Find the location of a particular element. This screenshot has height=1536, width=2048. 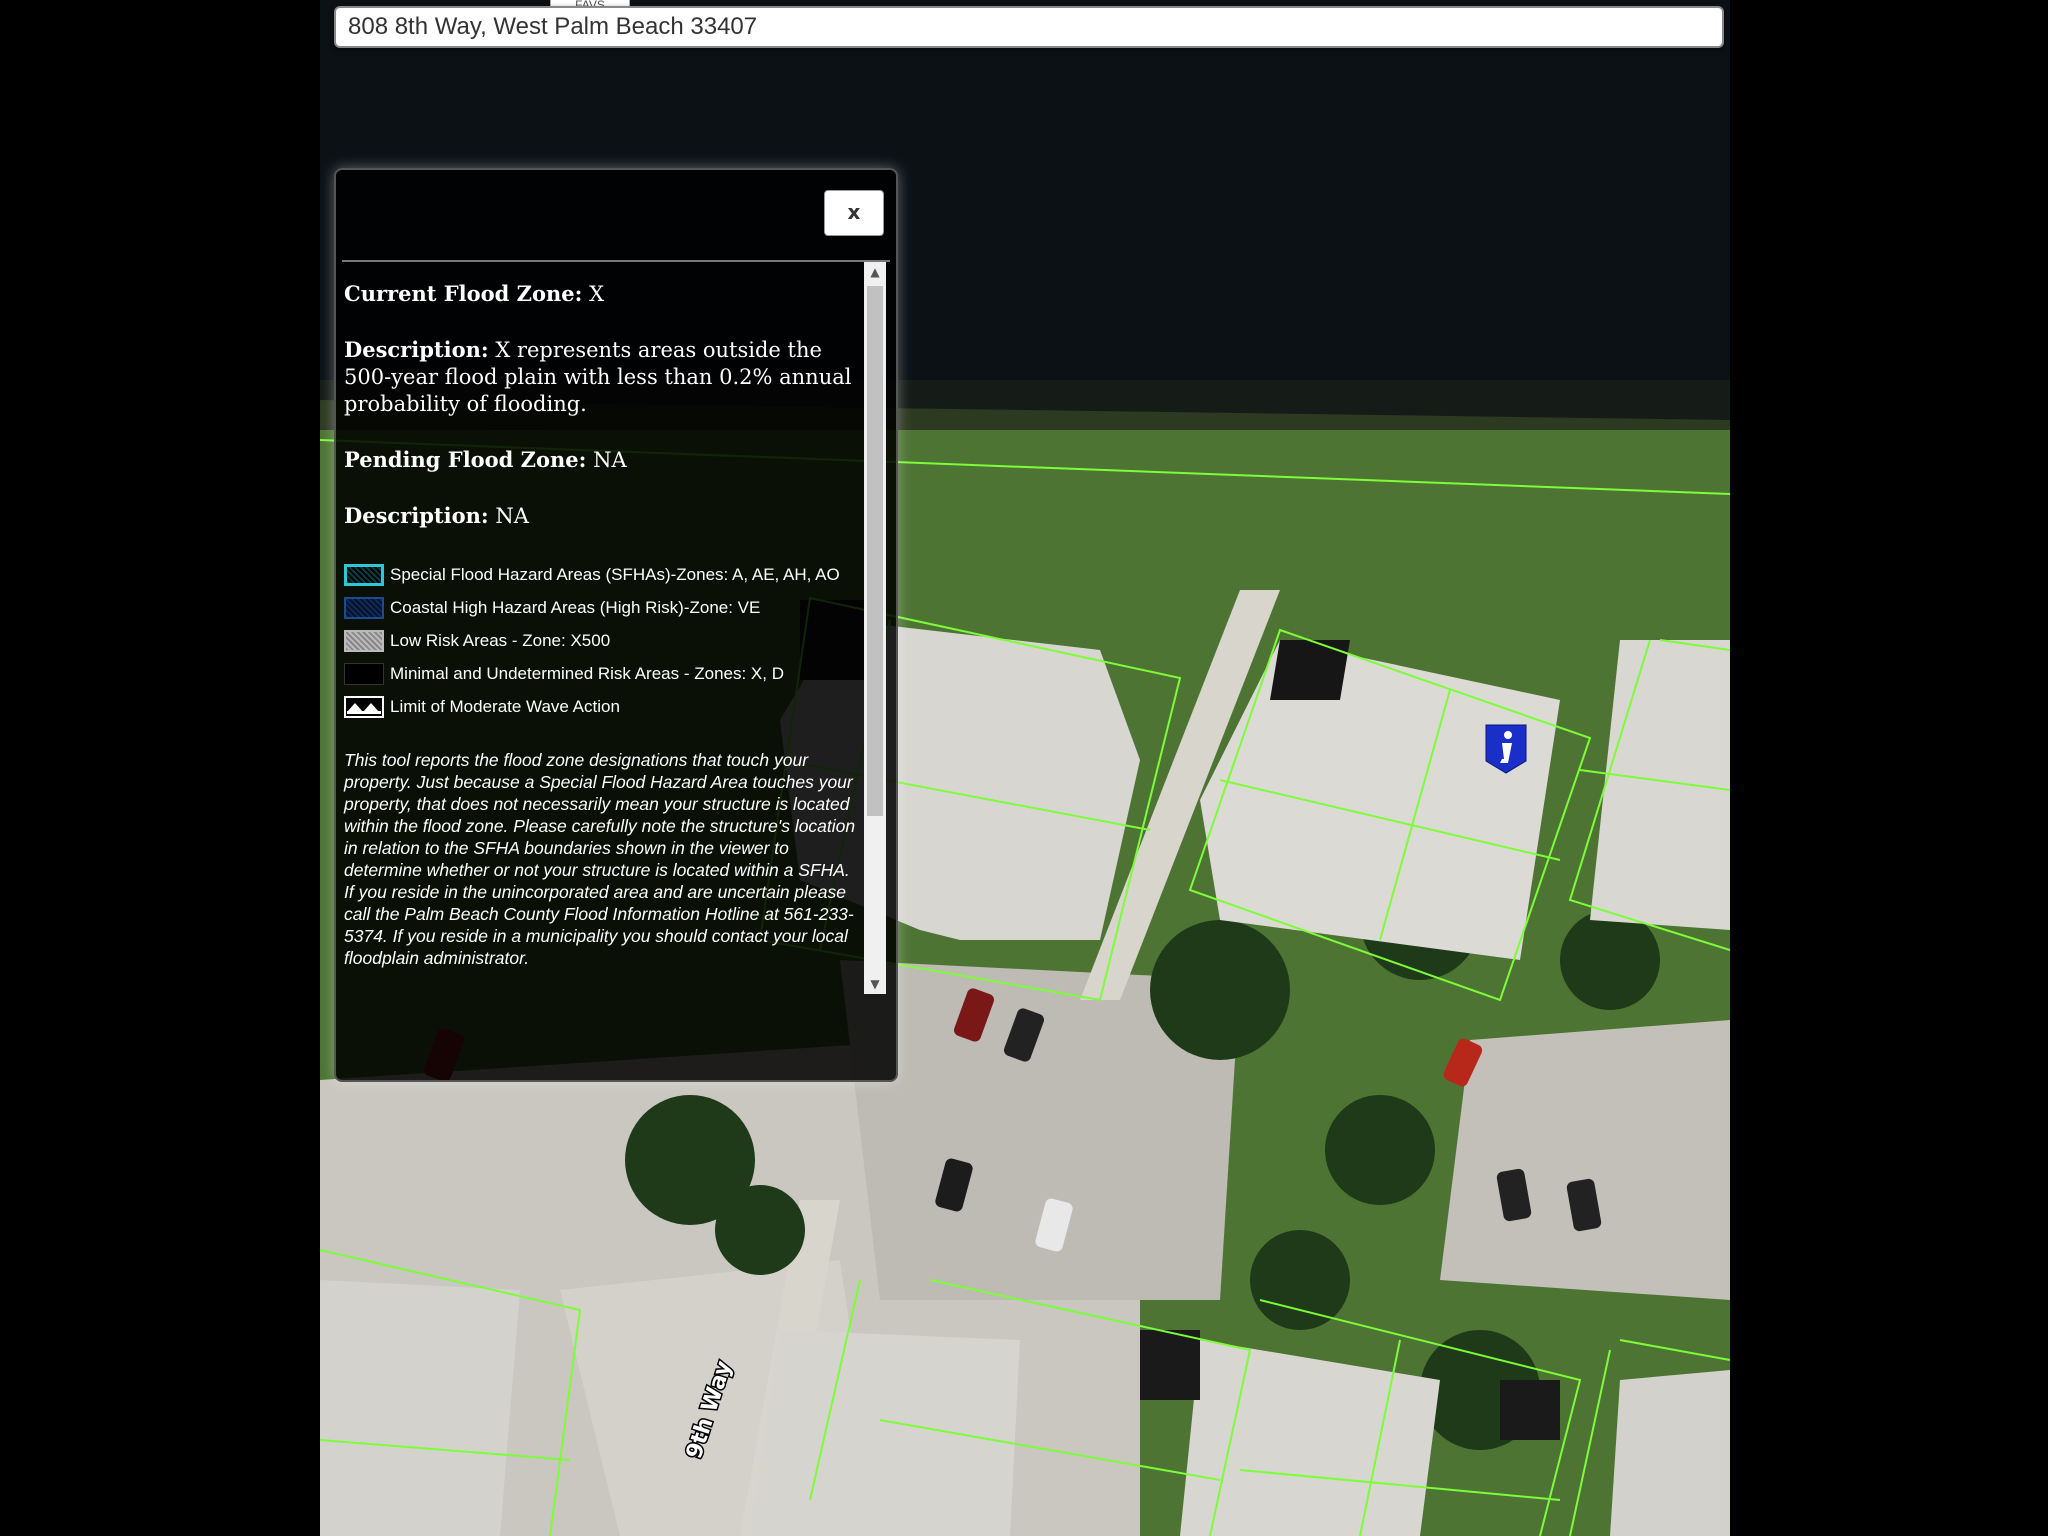

popup-header: x is located at coordinates (616, 216).